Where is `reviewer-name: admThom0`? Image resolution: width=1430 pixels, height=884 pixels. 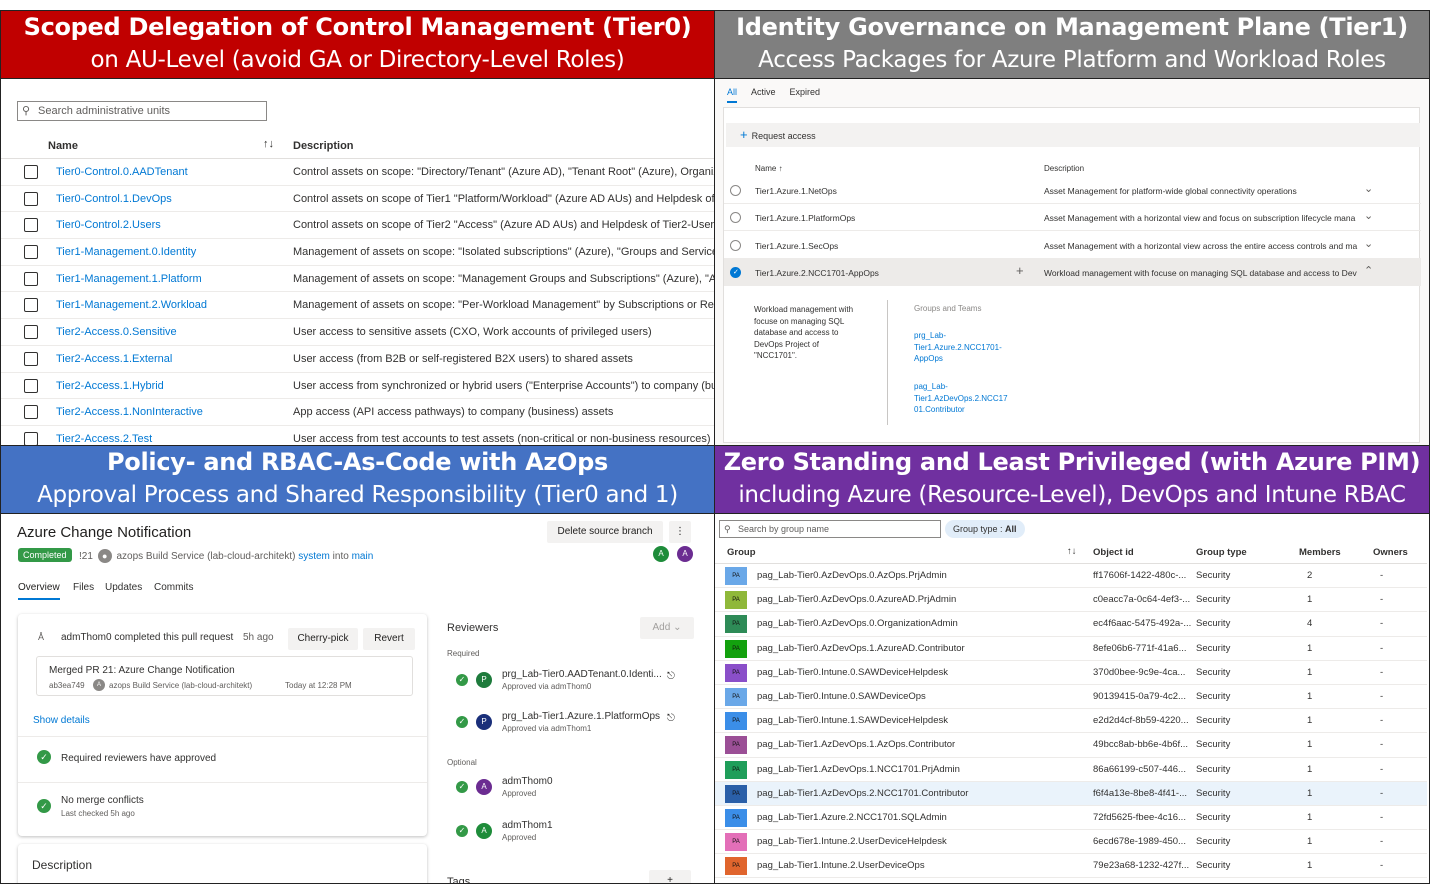 reviewer-name: admThom0 is located at coordinates (527, 781).